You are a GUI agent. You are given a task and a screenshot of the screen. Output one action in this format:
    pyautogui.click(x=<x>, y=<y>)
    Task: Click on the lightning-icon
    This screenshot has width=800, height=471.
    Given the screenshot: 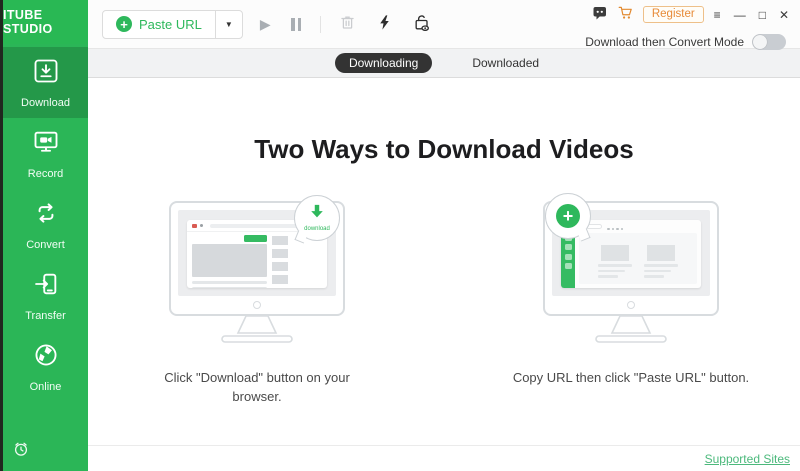 What is the action you would take?
    pyautogui.click(x=384, y=24)
    